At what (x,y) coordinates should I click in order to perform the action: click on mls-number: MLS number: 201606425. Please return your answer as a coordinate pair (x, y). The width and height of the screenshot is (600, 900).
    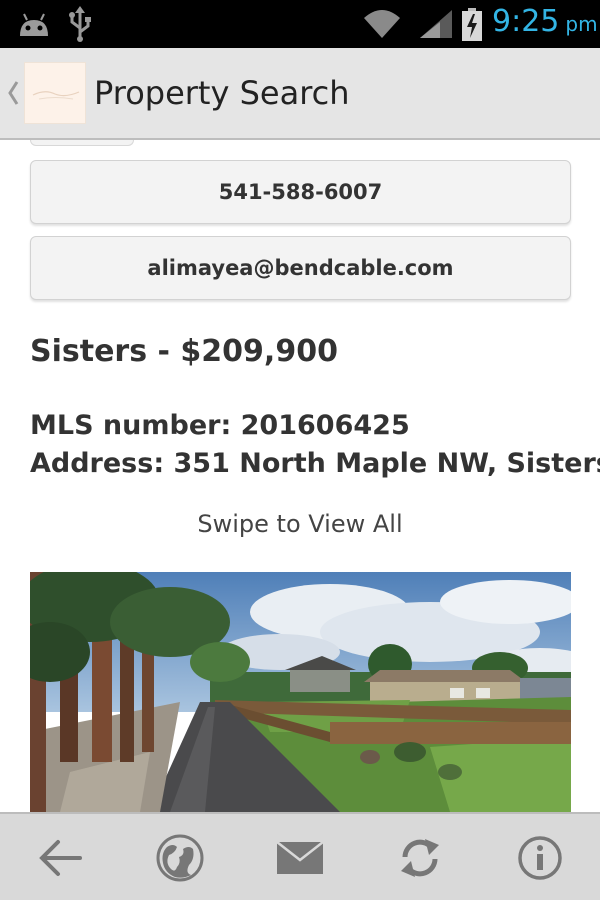
    Looking at the image, I should click on (220, 425).